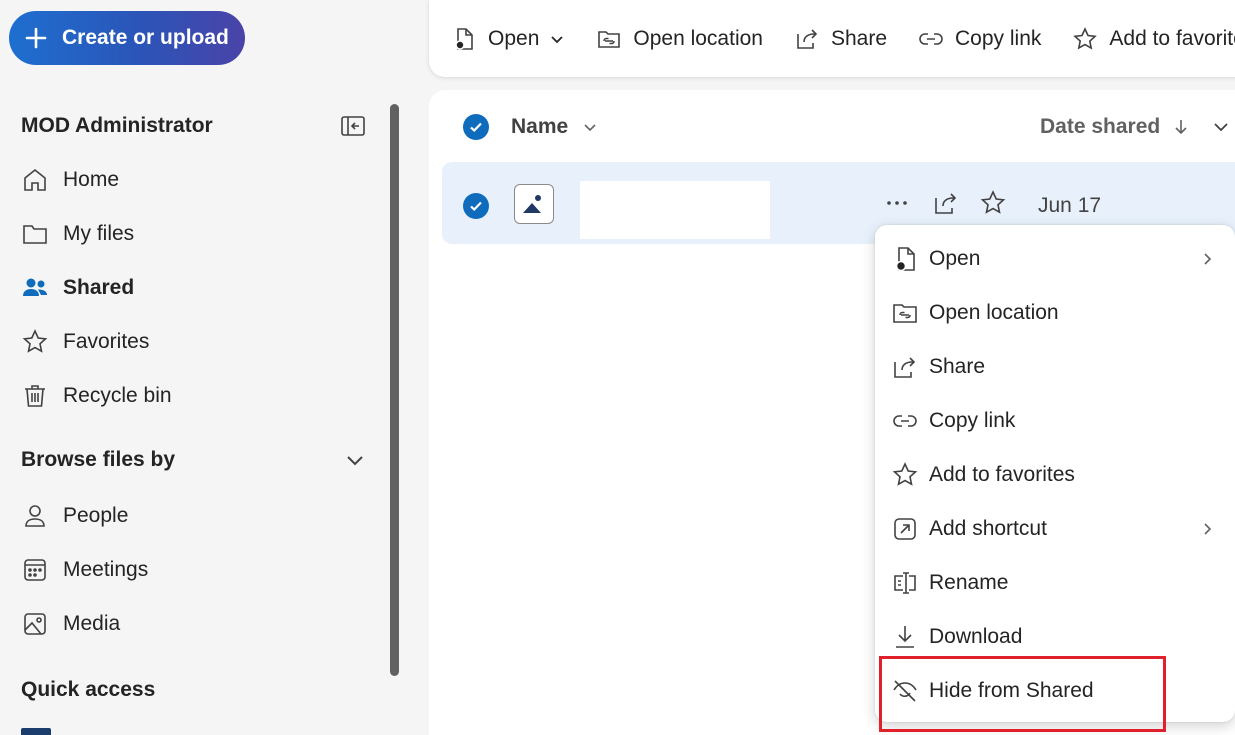 The height and width of the screenshot is (735, 1235). I want to click on file-name, so click(675, 210).